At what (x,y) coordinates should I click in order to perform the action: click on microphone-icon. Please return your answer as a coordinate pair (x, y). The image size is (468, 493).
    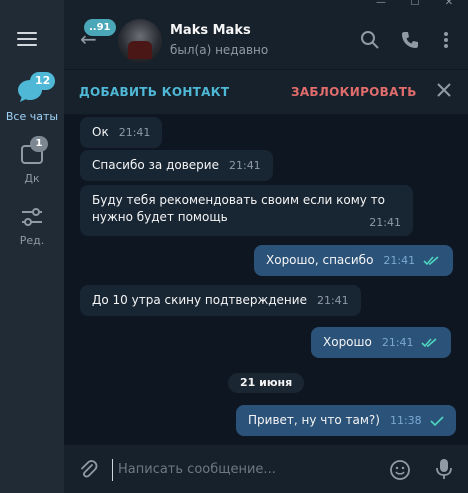
    Looking at the image, I should click on (444, 469).